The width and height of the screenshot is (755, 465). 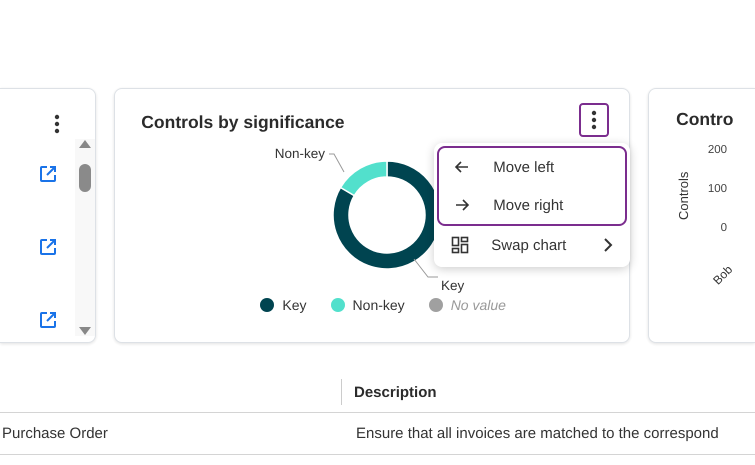 What do you see at coordinates (532, 167) in the screenshot?
I see `menu-item: Move left` at bounding box center [532, 167].